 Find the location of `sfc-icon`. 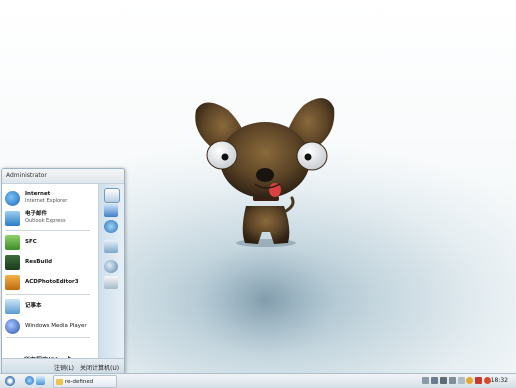

sfc-icon is located at coordinates (12, 242).